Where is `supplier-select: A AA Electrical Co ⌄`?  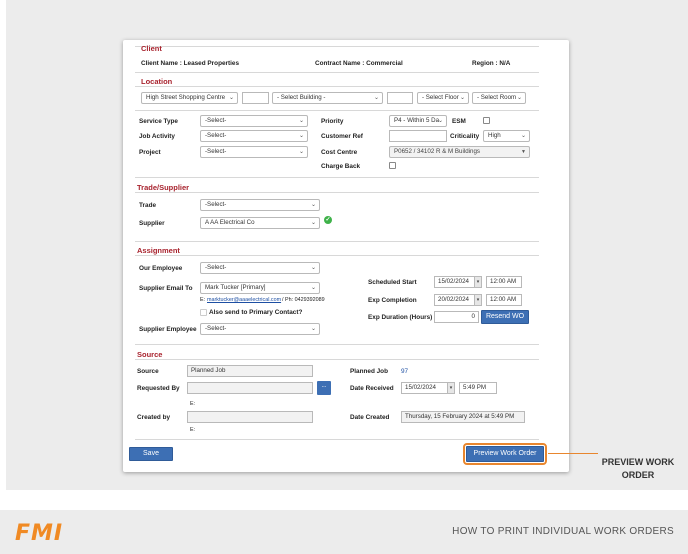
supplier-select: A AA Electrical Co ⌄ is located at coordinates (260, 223).